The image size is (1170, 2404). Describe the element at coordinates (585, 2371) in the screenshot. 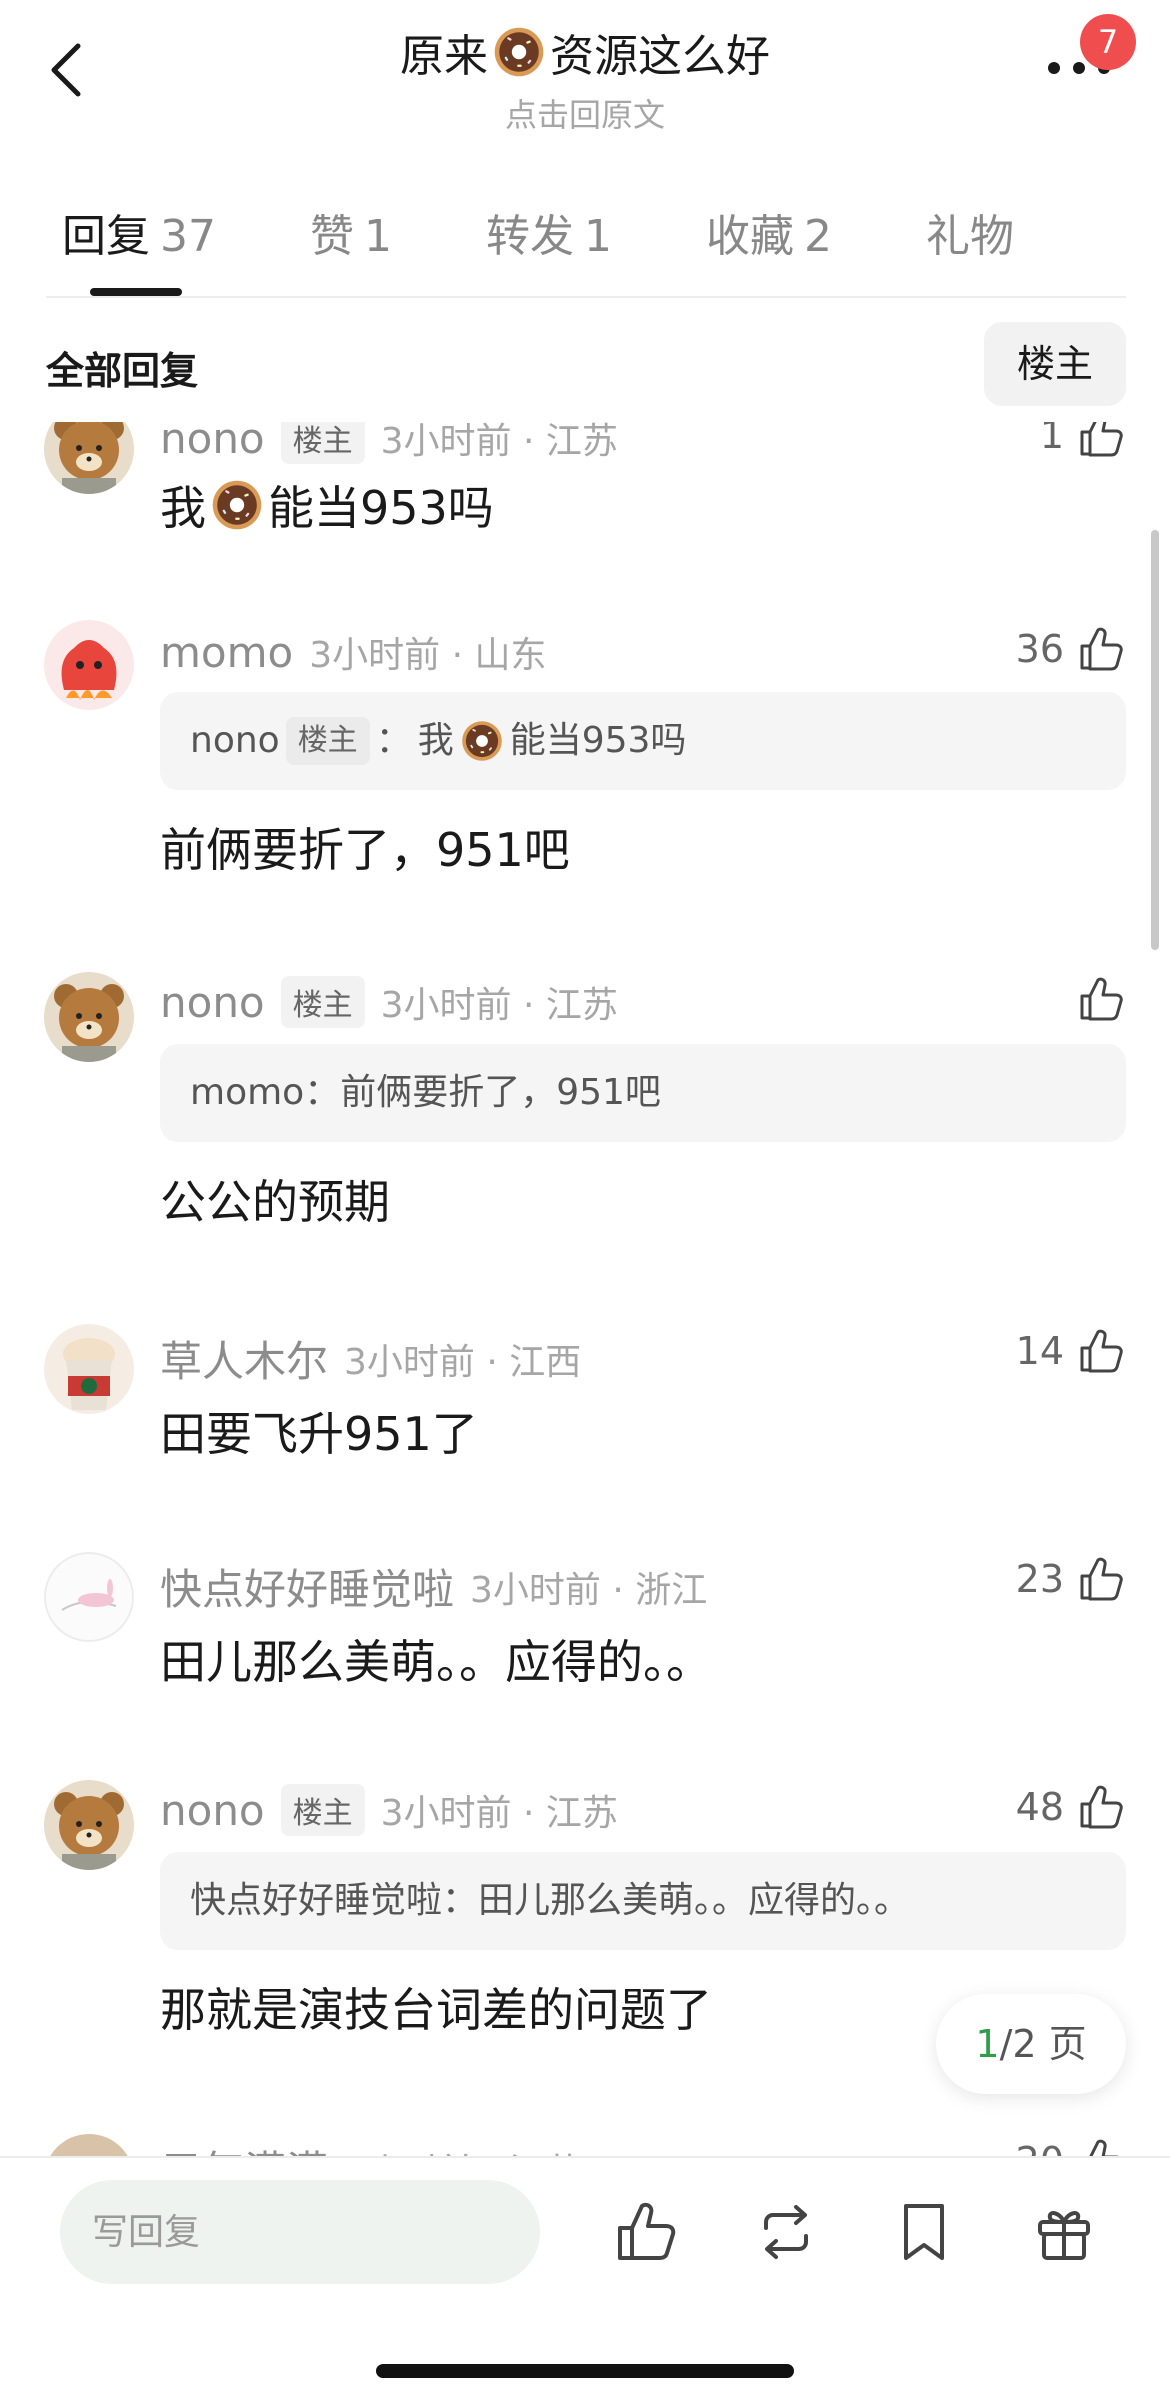

I see `home-indicator` at that location.